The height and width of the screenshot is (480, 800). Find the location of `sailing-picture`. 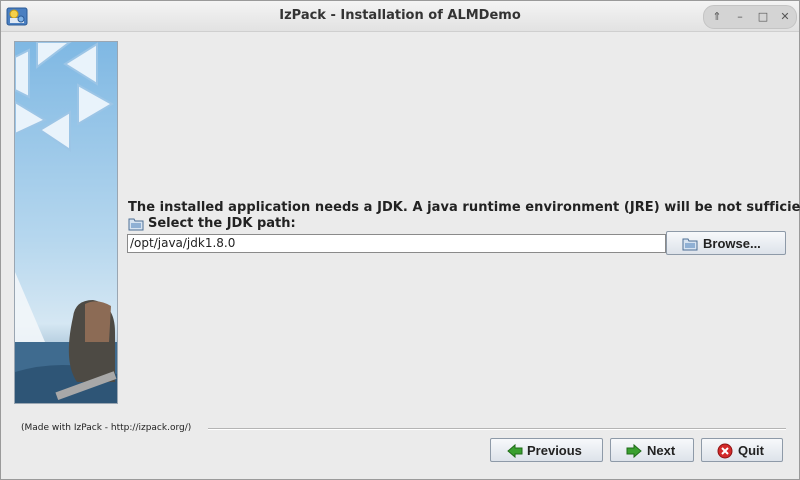

sailing-picture is located at coordinates (66, 222).